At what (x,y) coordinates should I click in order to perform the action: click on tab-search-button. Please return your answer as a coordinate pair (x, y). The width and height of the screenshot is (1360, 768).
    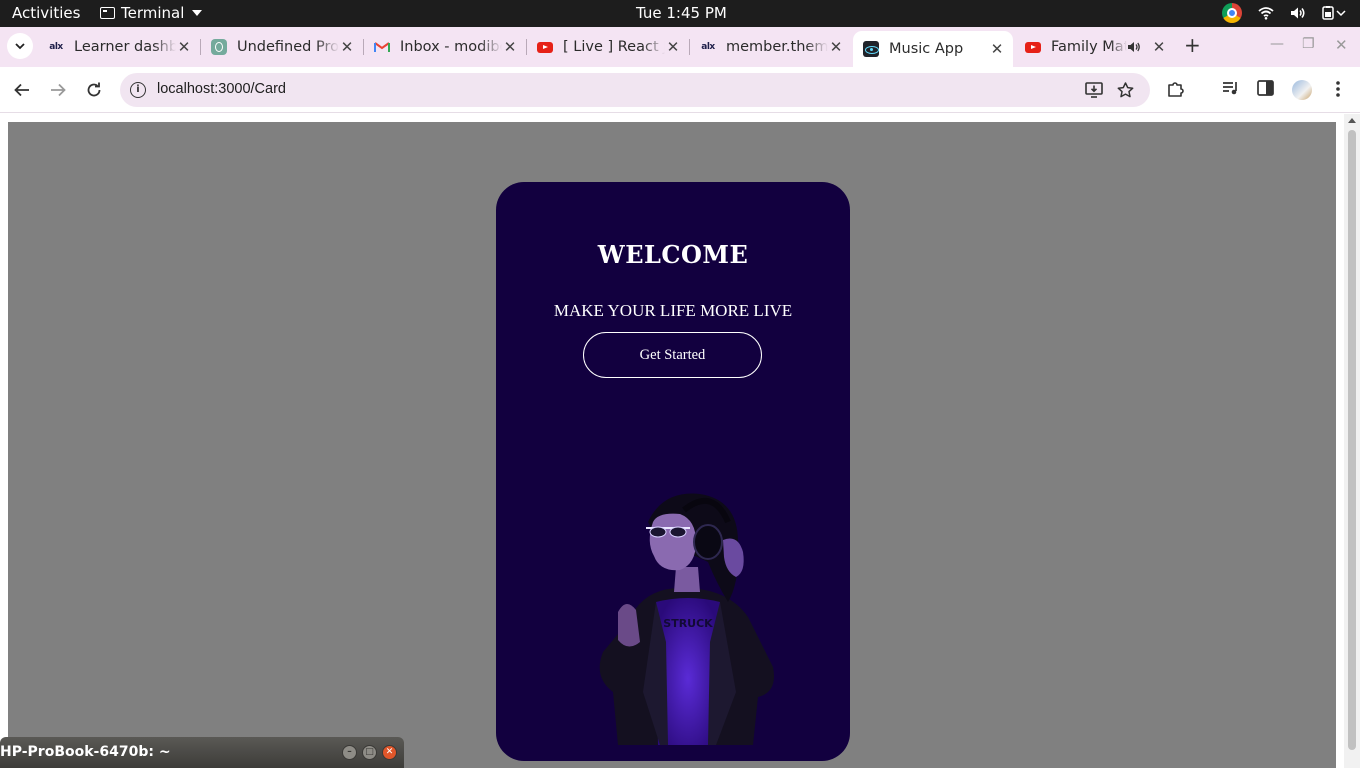
    Looking at the image, I should click on (20, 46).